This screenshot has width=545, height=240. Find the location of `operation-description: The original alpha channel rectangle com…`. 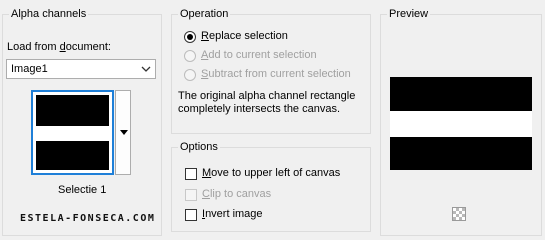

operation-description: The original alpha channel rectangle com… is located at coordinates (267, 102).